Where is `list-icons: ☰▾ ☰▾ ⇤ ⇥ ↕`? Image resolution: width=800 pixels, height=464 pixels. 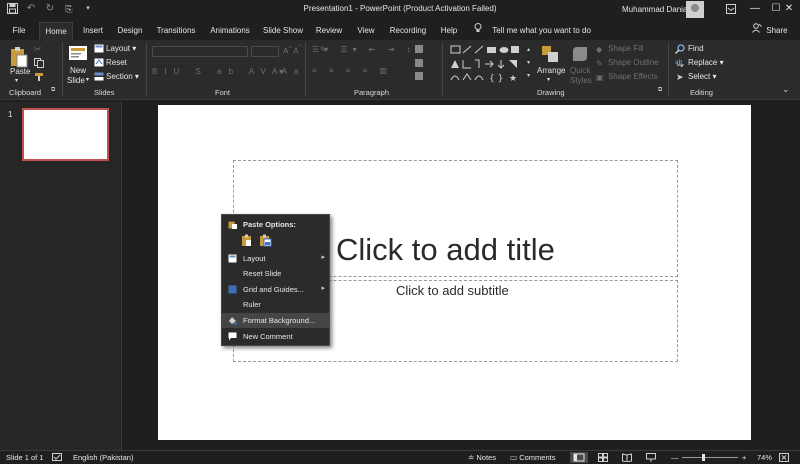
list-icons: ☰▾ ☰▾ ⇤ ⇥ ↕ is located at coordinates (364, 49).